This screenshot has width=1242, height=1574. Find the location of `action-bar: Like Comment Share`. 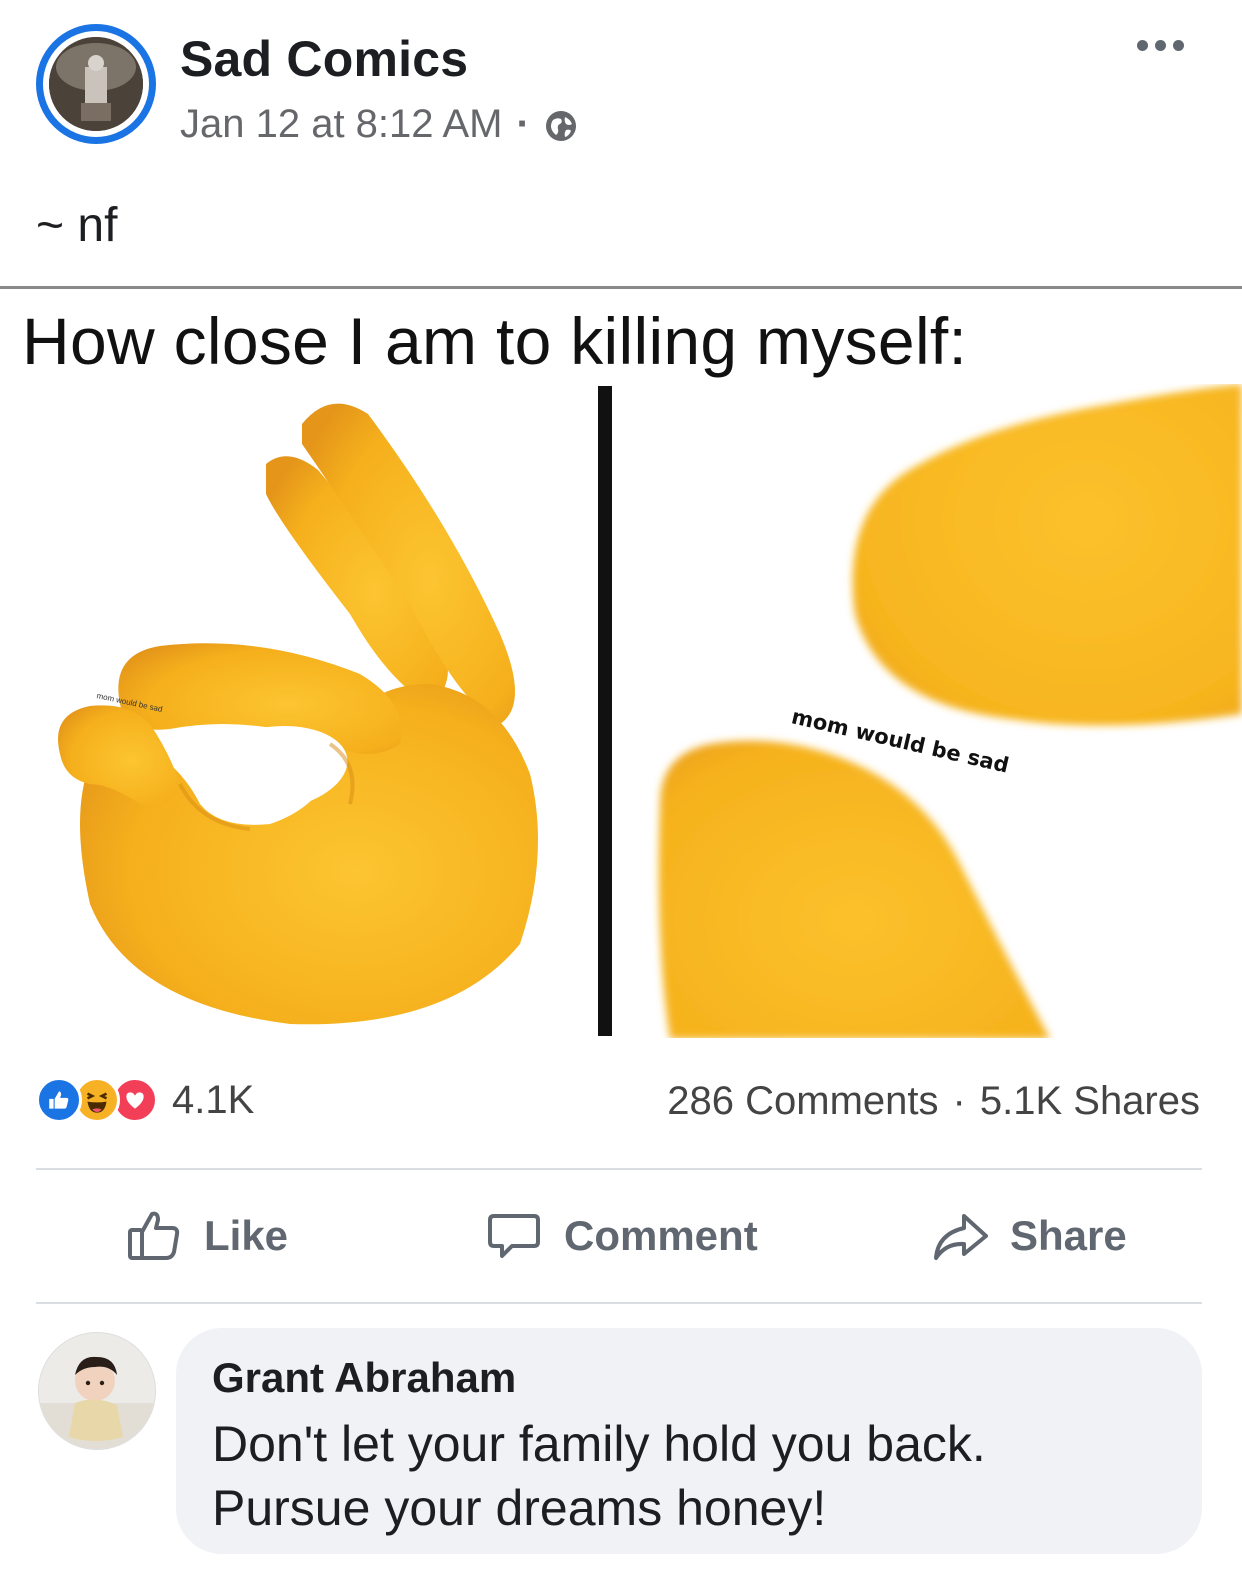

action-bar: Like Comment Share is located at coordinates (621, 1237).